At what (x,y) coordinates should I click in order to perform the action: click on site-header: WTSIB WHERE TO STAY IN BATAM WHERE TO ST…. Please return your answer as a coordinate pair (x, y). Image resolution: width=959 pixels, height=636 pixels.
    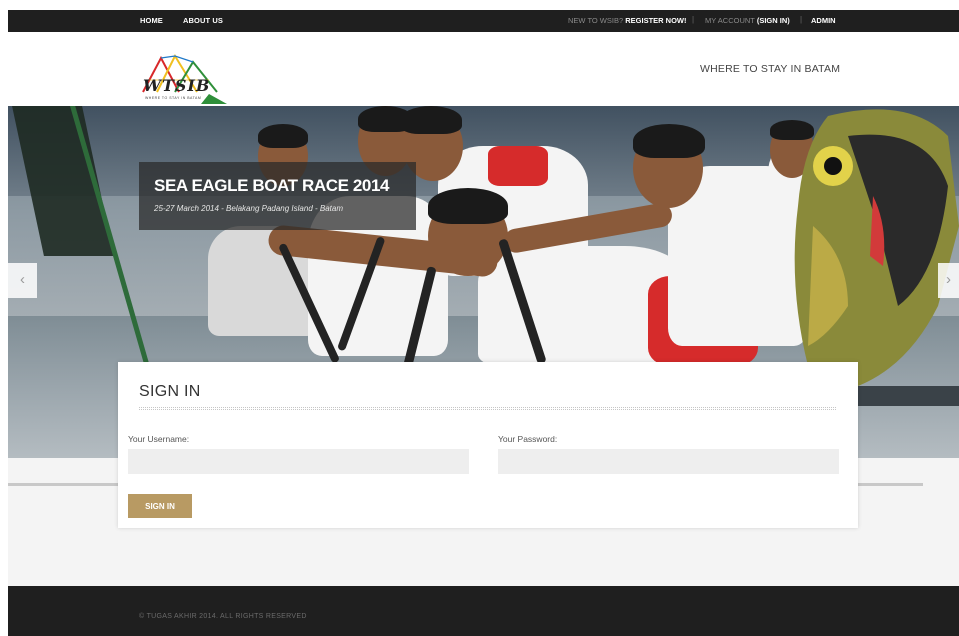
    Looking at the image, I should click on (483, 69).